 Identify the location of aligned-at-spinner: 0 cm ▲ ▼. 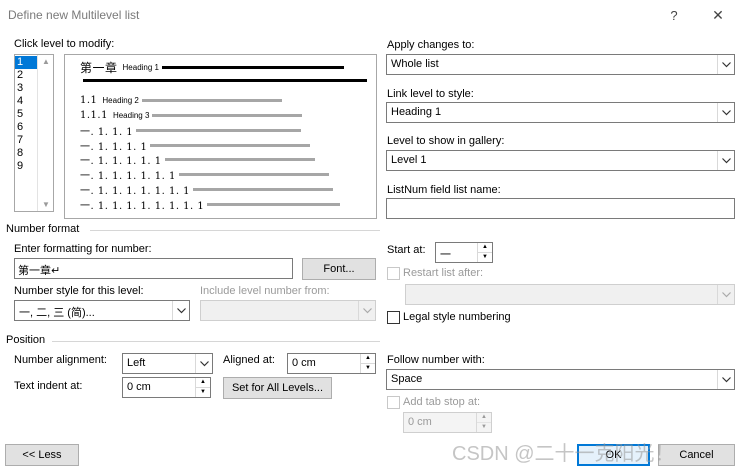
(331, 363).